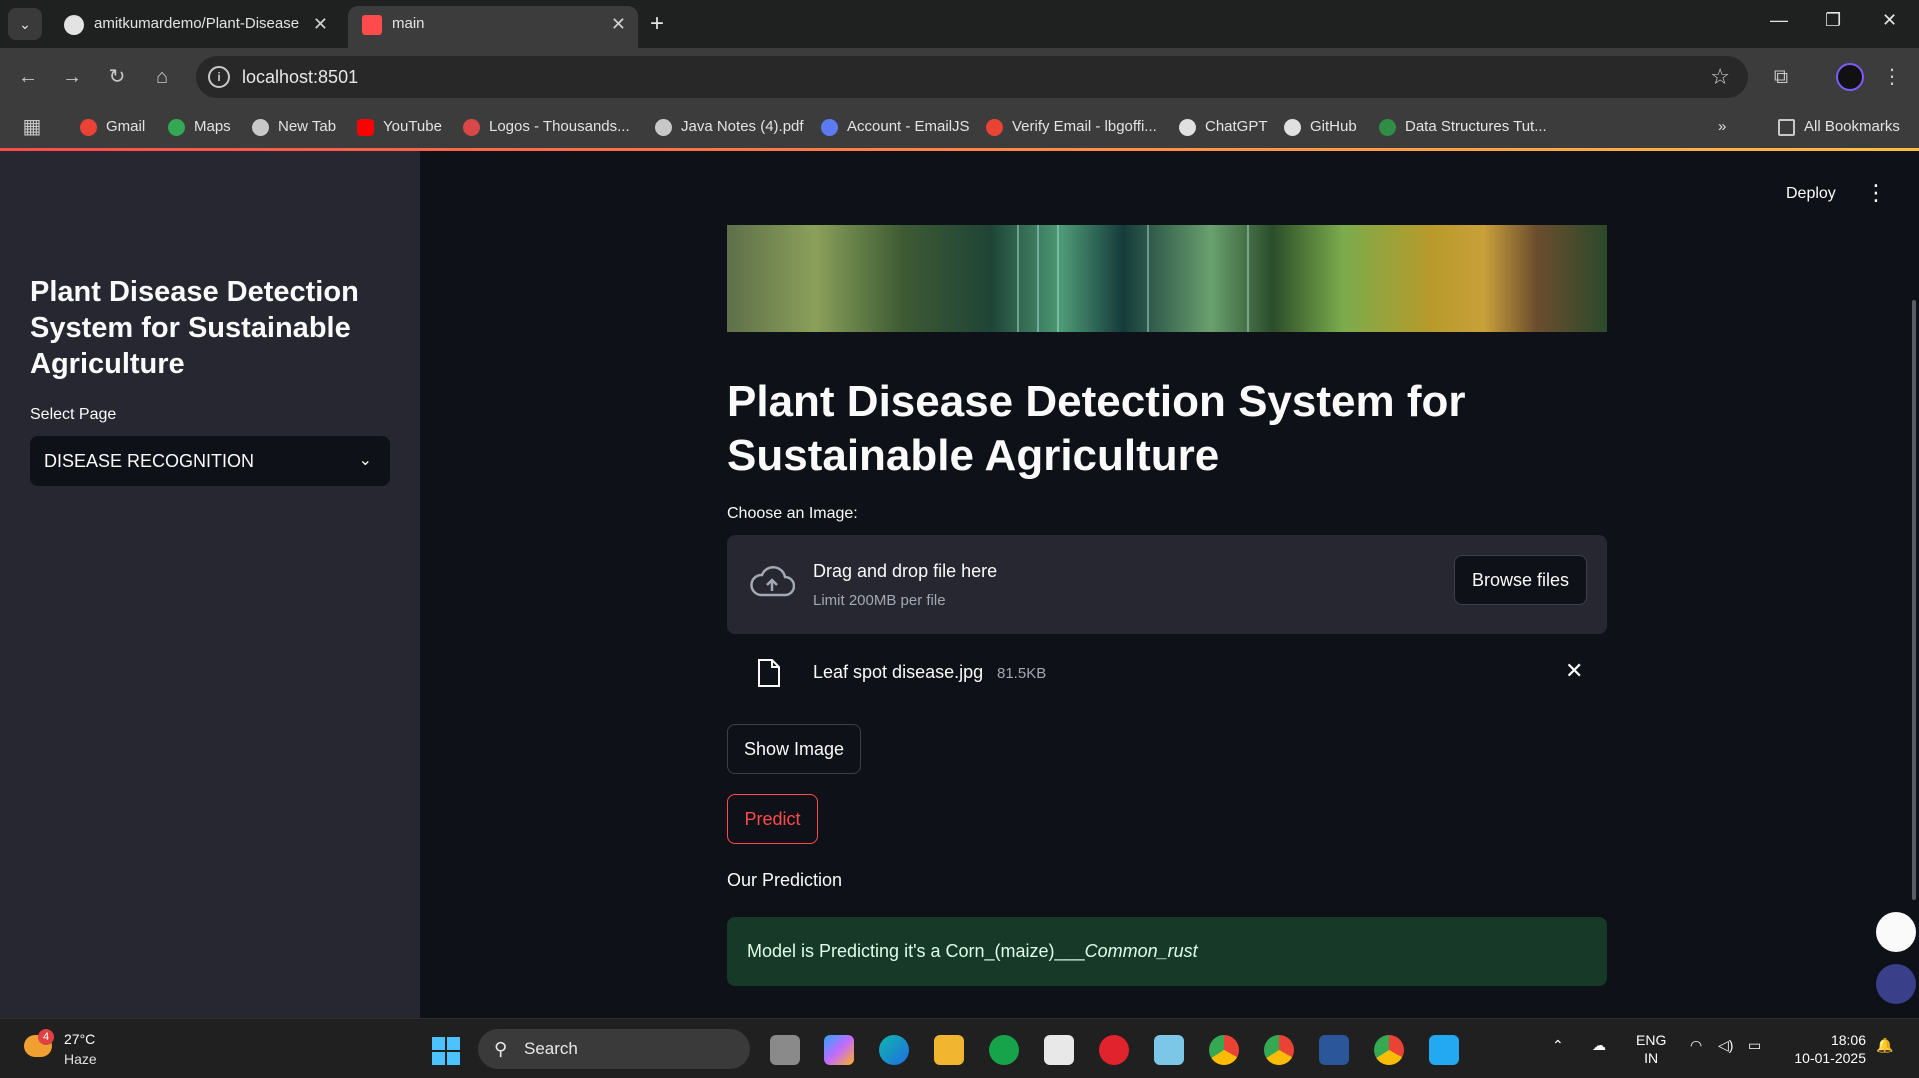 The height and width of the screenshot is (1078, 1919). I want to click on wifi-icon: ◠, so click(1696, 1045).